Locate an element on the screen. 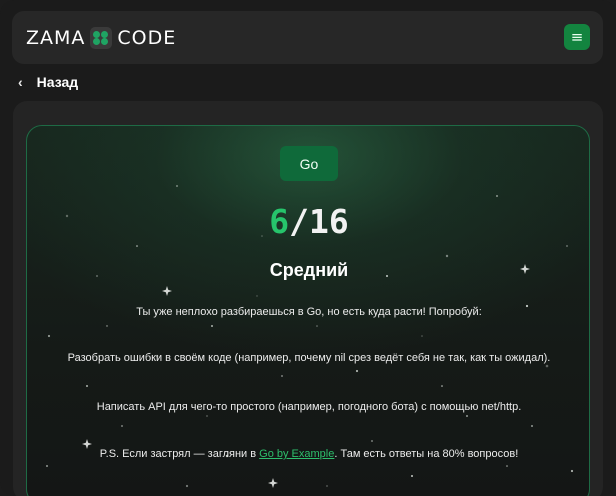  score-current: 6 is located at coordinates (279, 221).